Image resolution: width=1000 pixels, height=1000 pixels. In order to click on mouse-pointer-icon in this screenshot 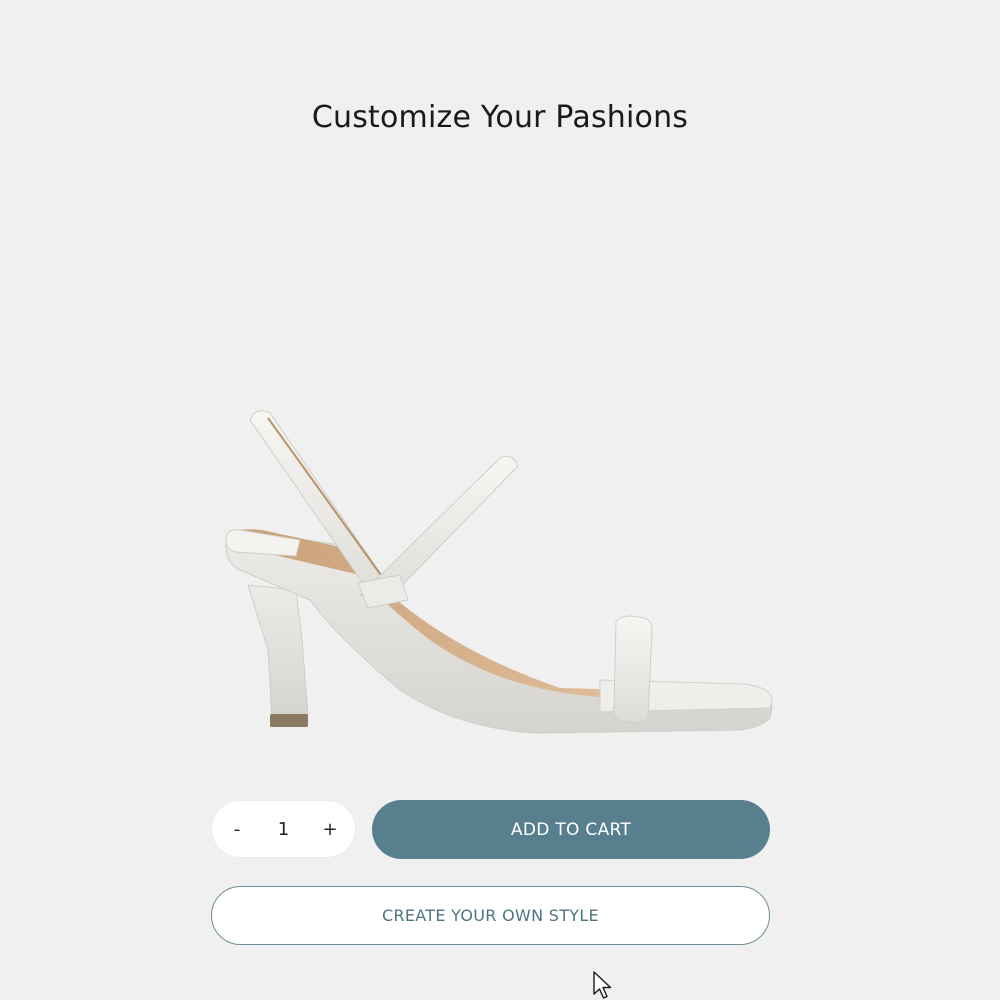, I will do `click(602, 985)`.